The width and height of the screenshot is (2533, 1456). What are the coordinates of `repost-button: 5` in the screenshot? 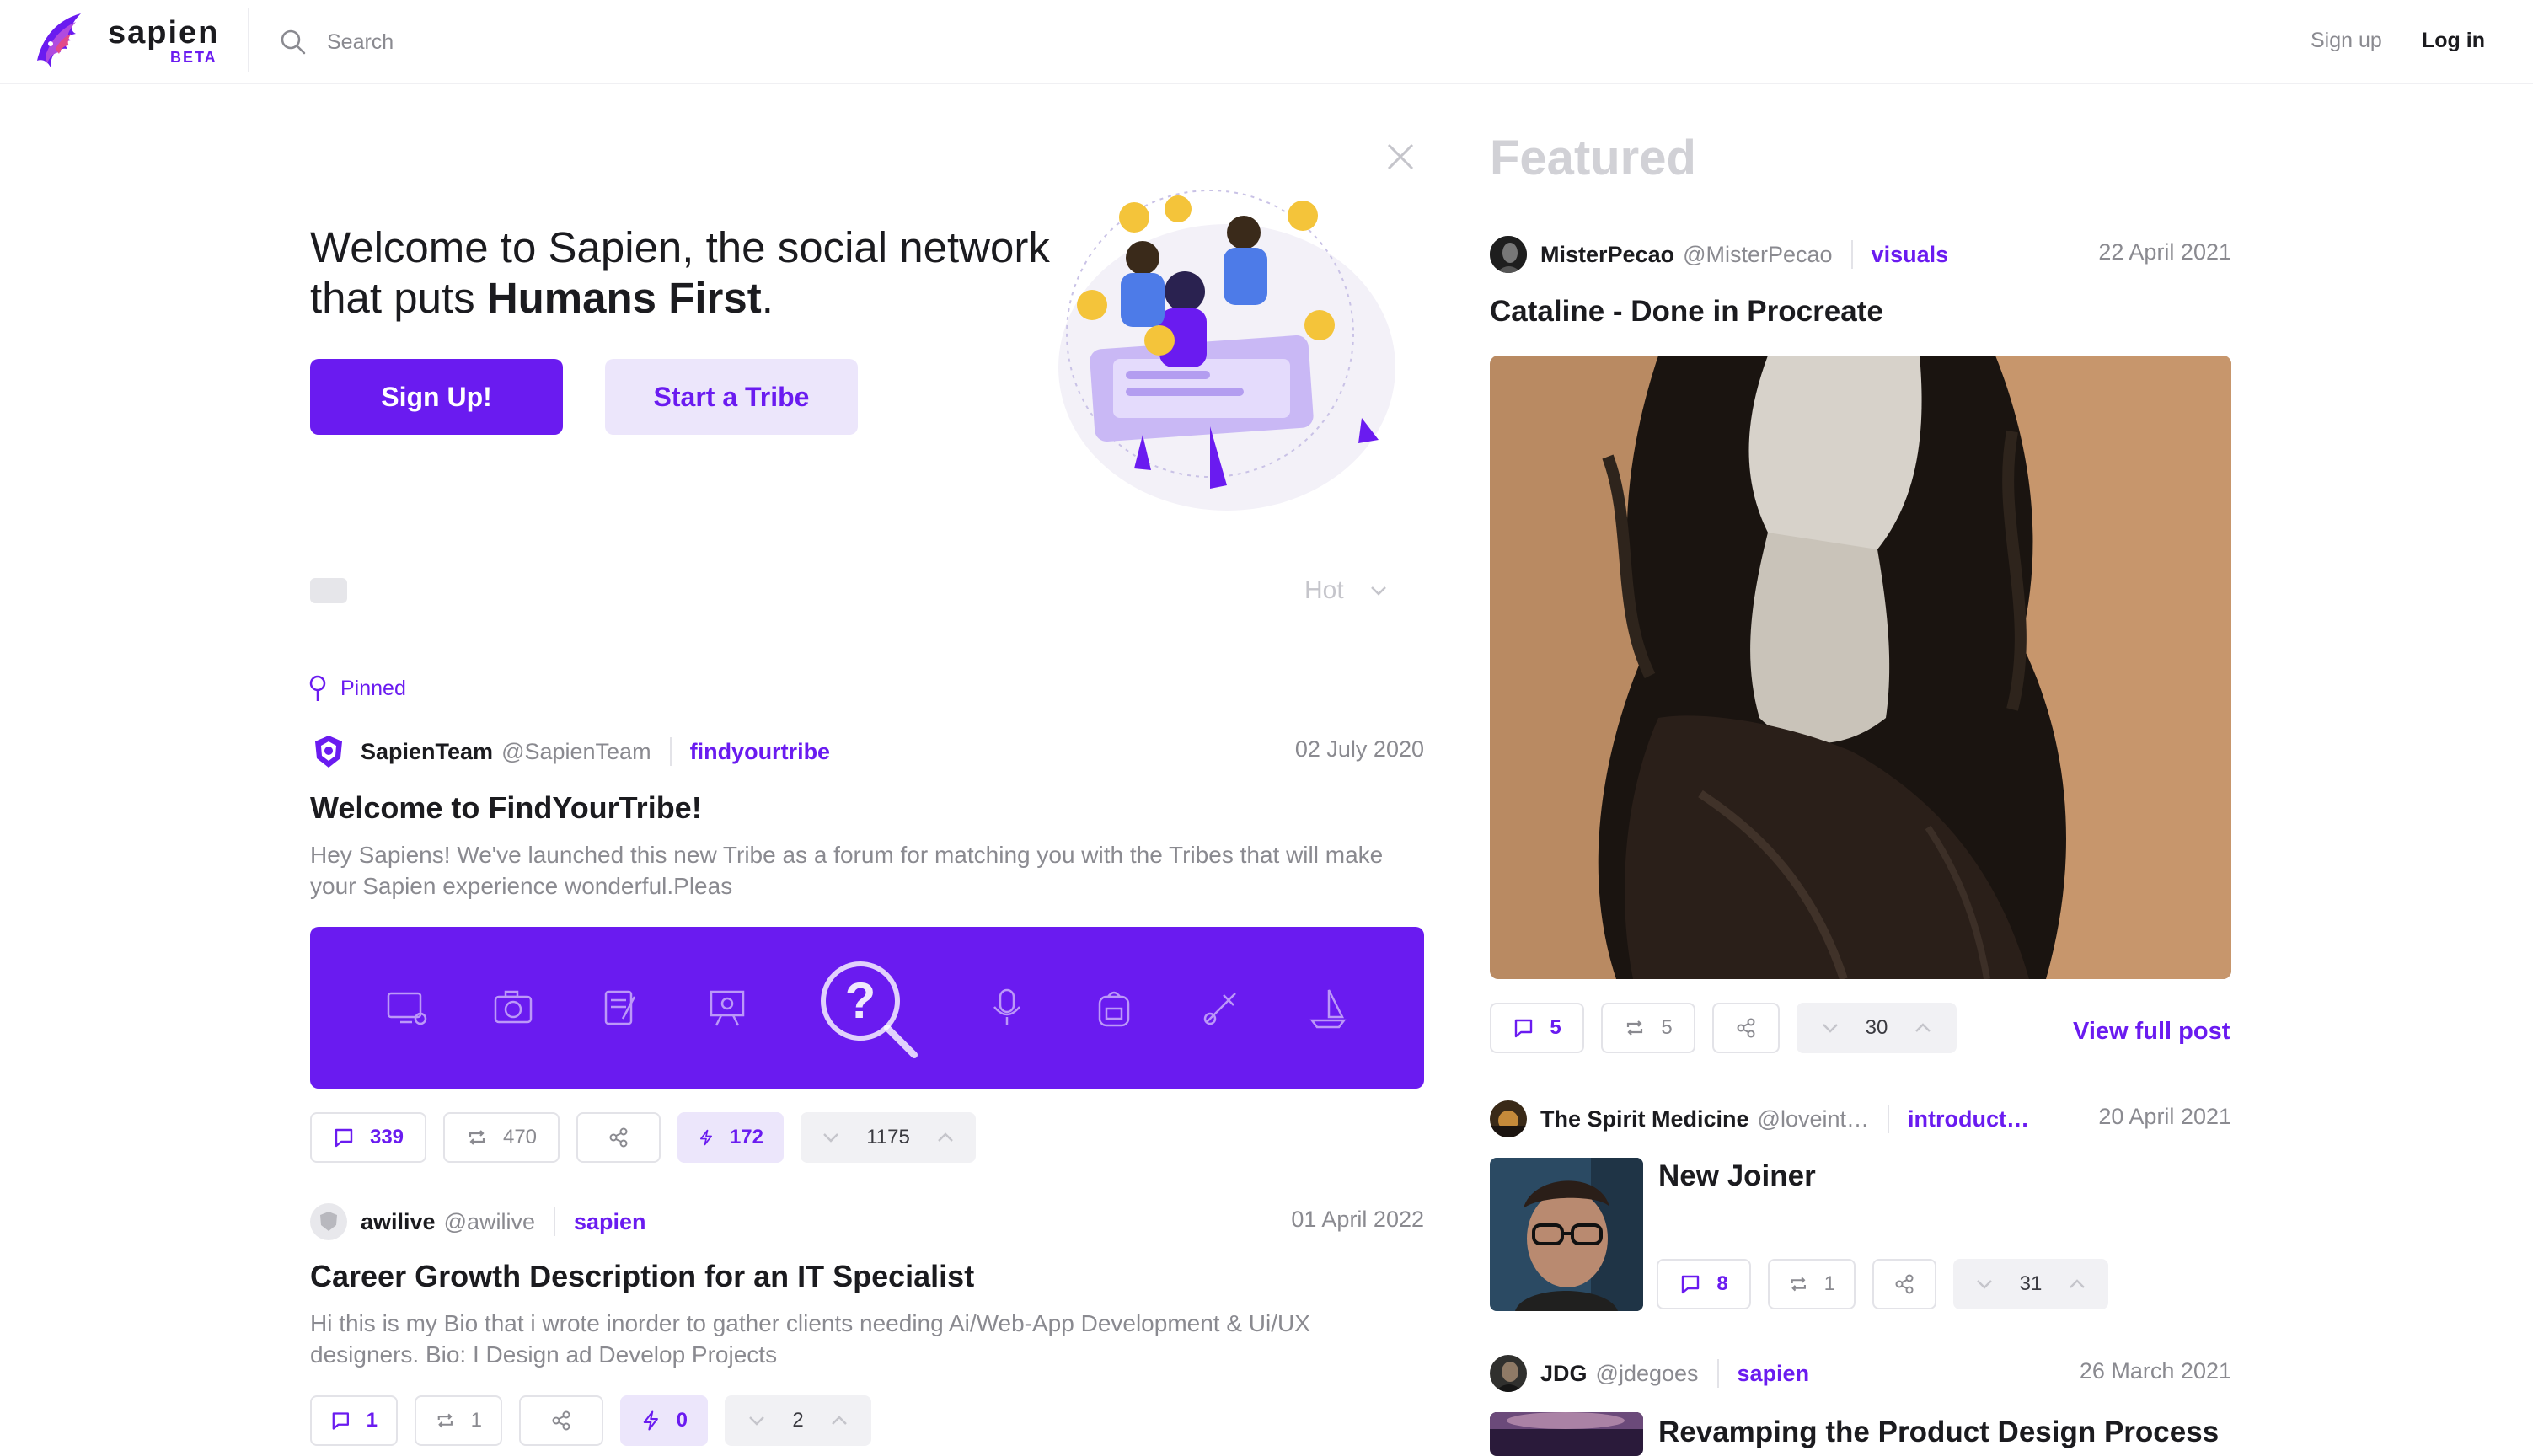 It's located at (1648, 1028).